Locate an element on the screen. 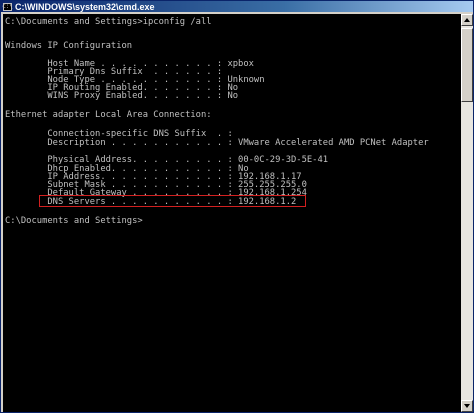  console-line: Ethernet adapter Local Area Connection: is located at coordinates (108, 115).